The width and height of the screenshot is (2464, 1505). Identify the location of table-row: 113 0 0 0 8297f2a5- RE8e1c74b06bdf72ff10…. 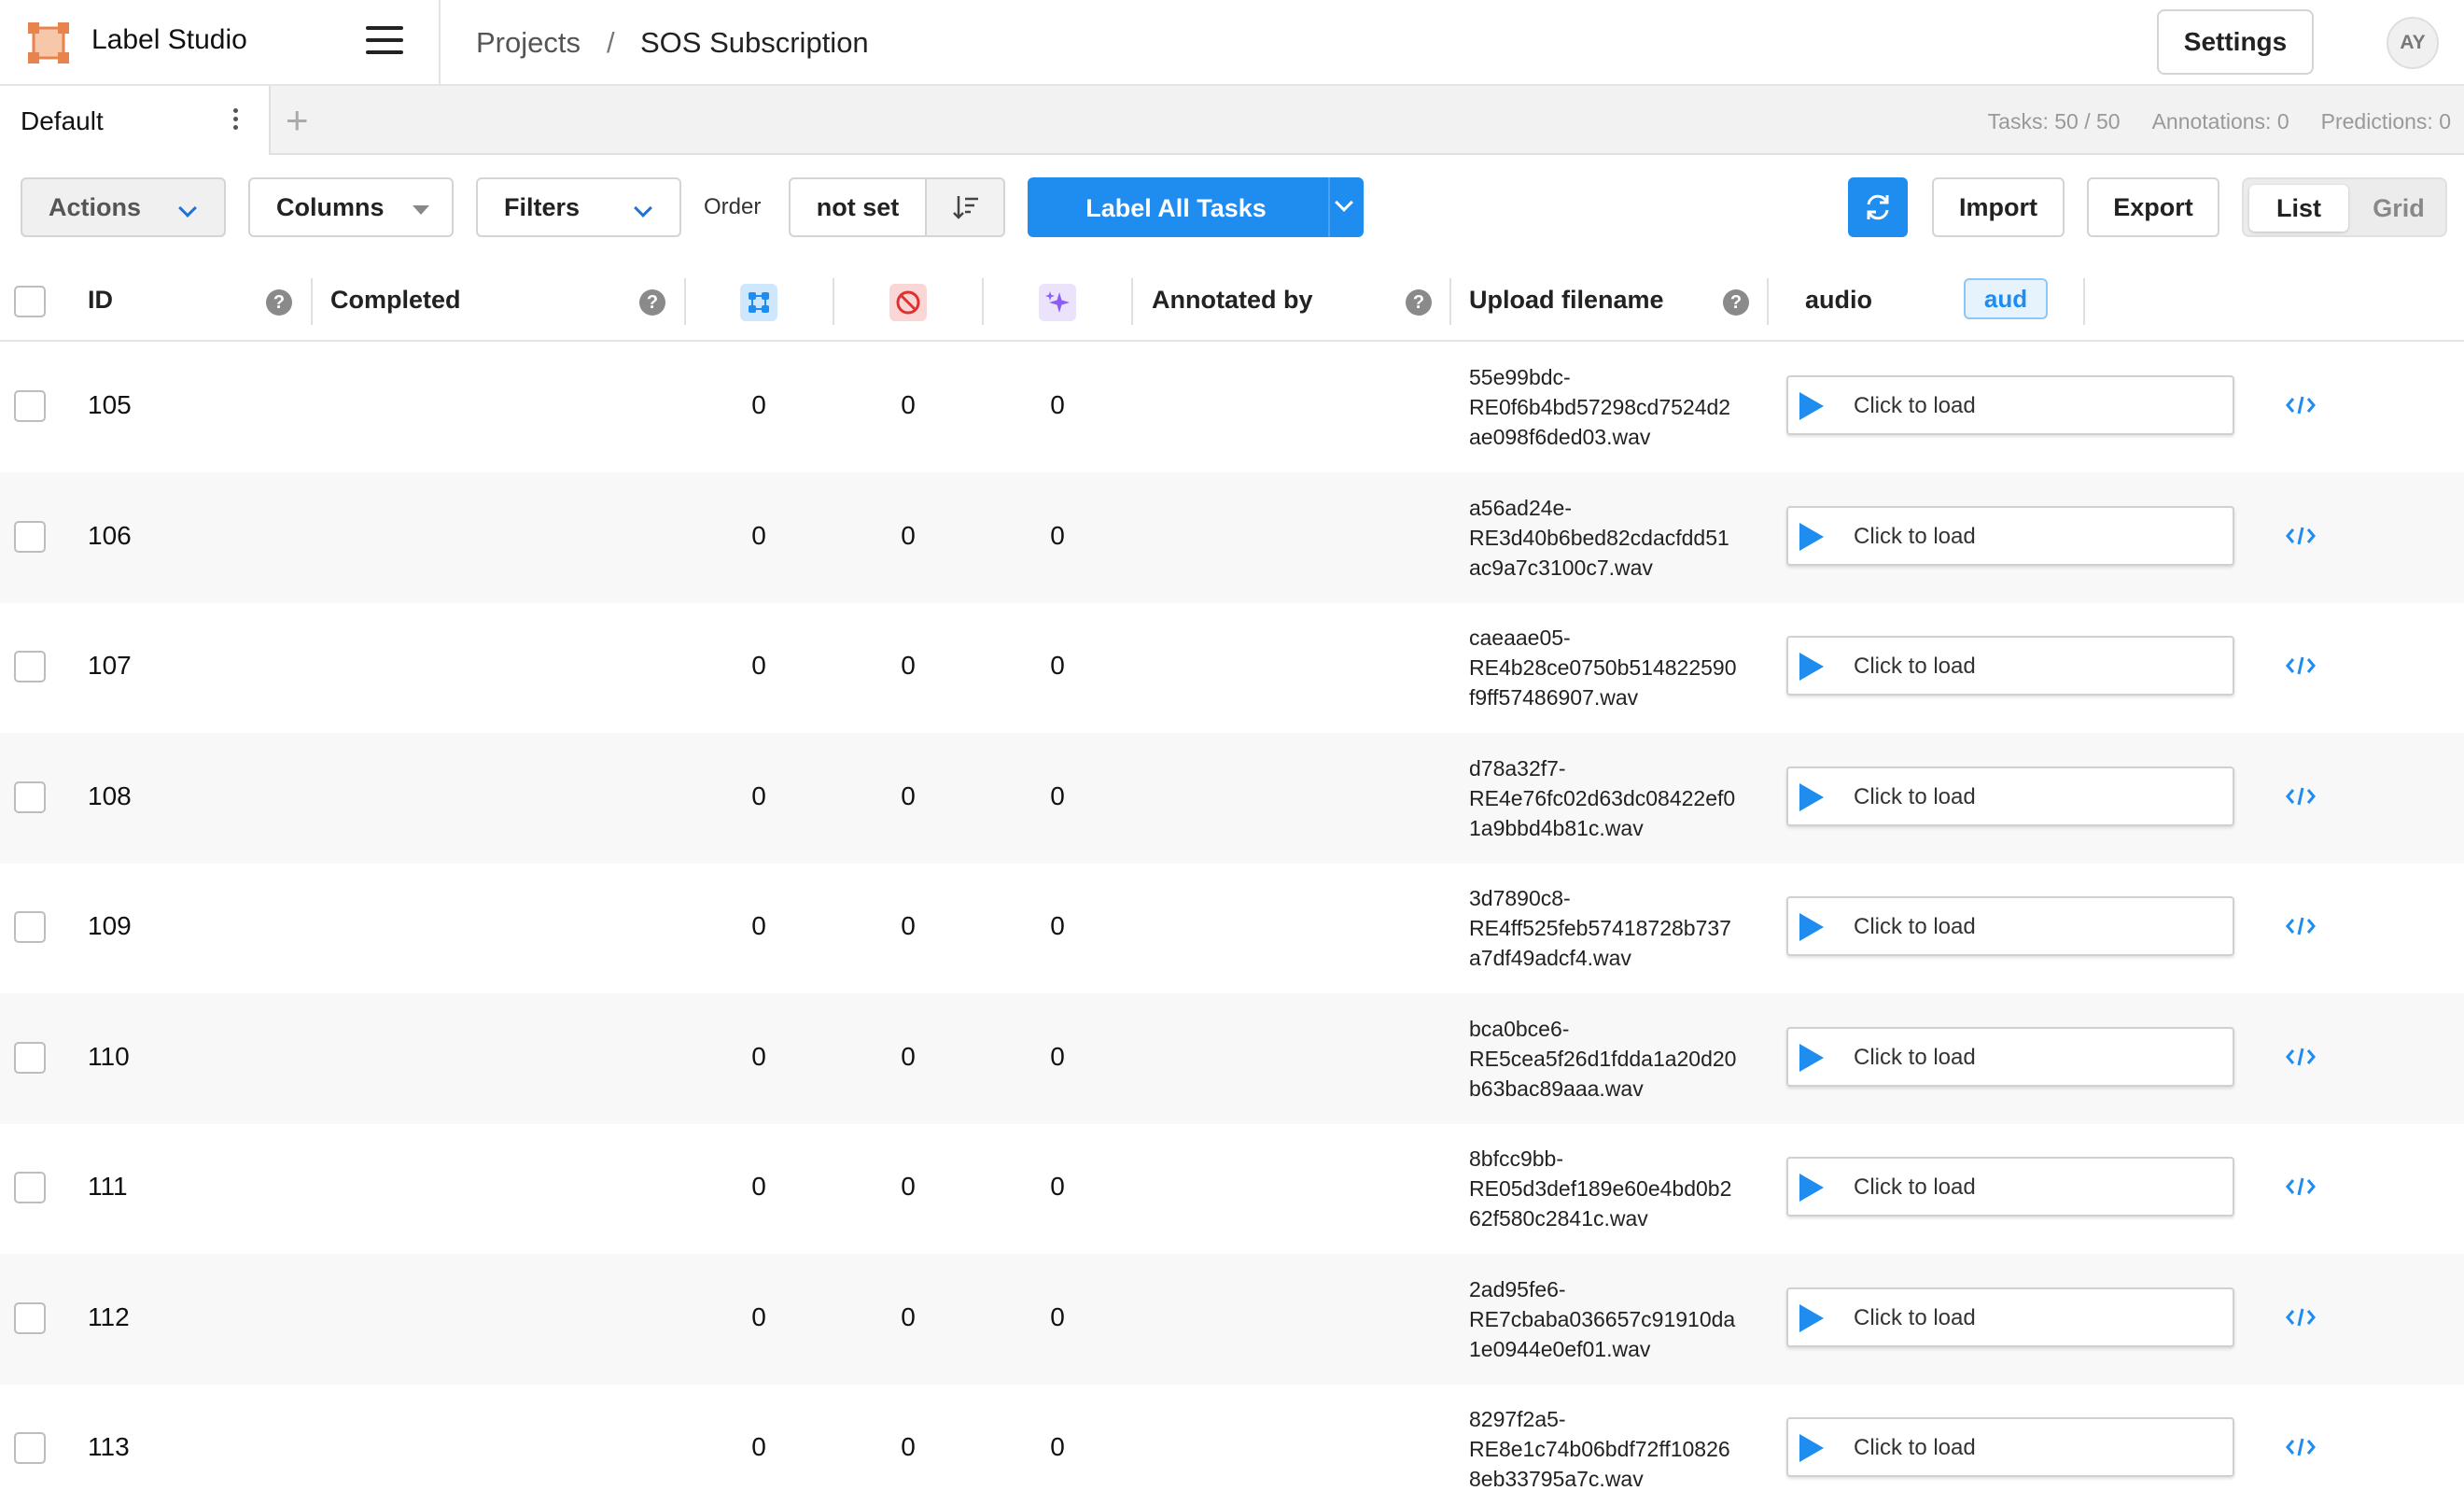
(1232, 1444).